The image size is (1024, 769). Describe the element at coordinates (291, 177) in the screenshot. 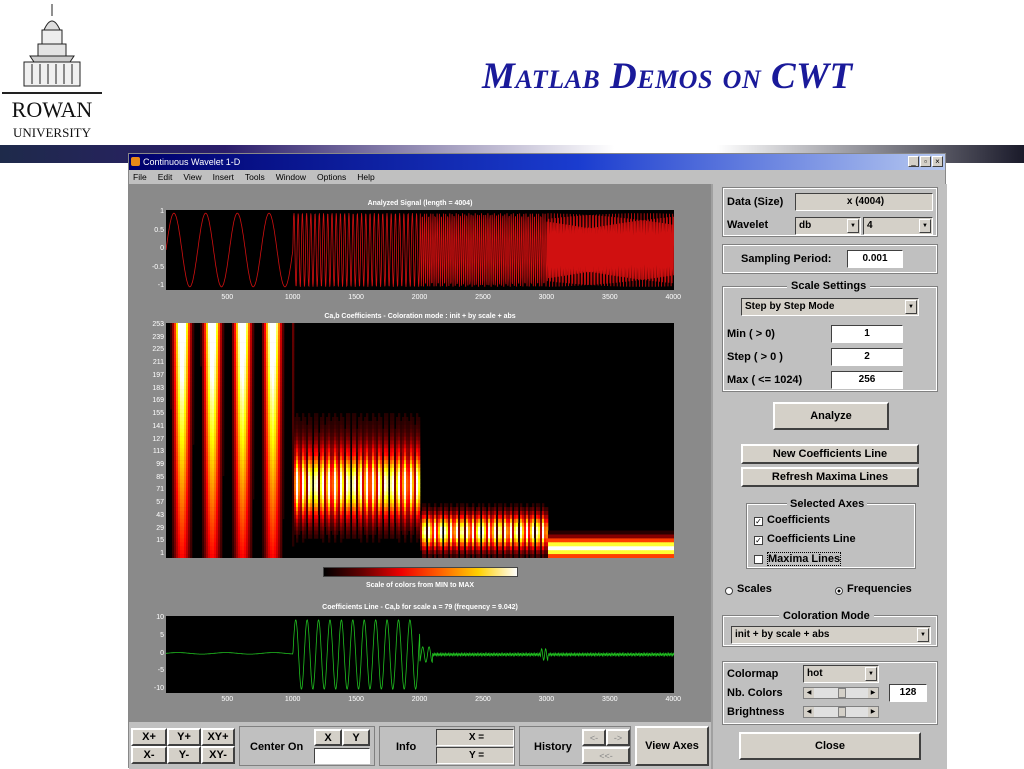

I see `menu-item-window: Window` at that location.